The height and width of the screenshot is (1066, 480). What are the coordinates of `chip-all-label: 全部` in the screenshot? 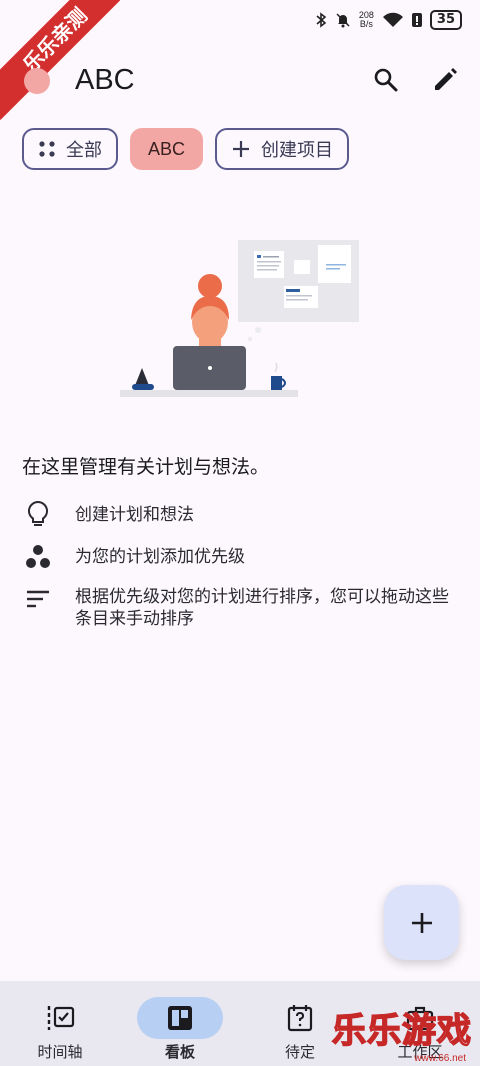 It's located at (84, 150).